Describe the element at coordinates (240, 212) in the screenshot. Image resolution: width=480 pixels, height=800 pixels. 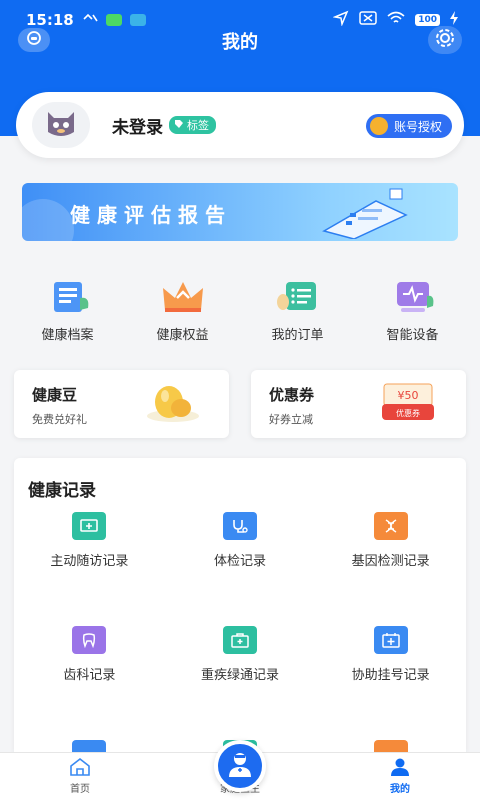
I see `health-report-banner: 健康评估报告` at that location.